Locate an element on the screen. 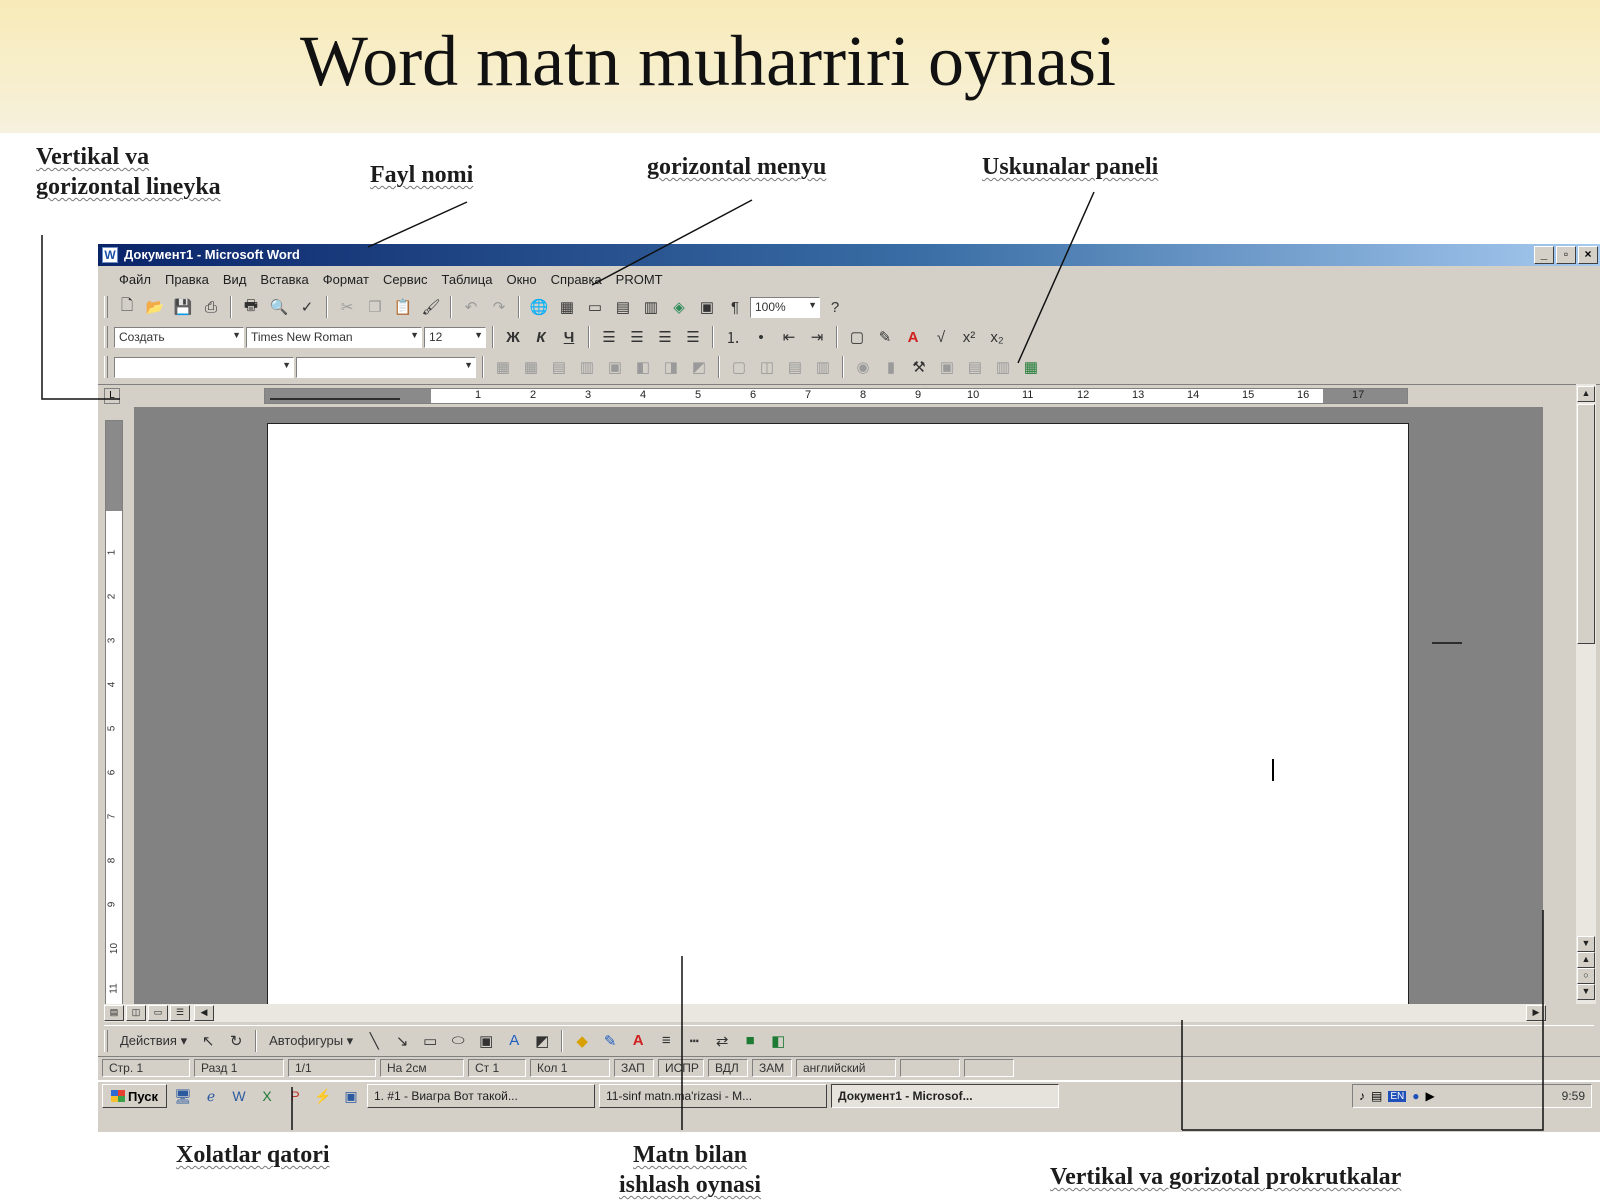 The width and height of the screenshot is (1600, 1200). justify-icon: ☰ is located at coordinates (693, 337).